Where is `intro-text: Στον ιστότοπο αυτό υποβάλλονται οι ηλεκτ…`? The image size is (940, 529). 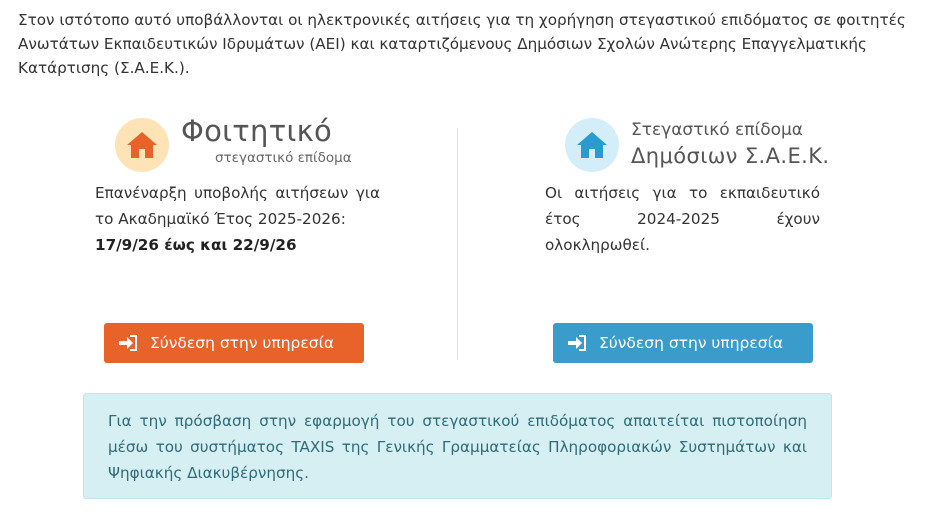 intro-text: Στον ιστότοπο αυτό υποβάλλονται οι ηλεκτ… is located at coordinates (462, 44).